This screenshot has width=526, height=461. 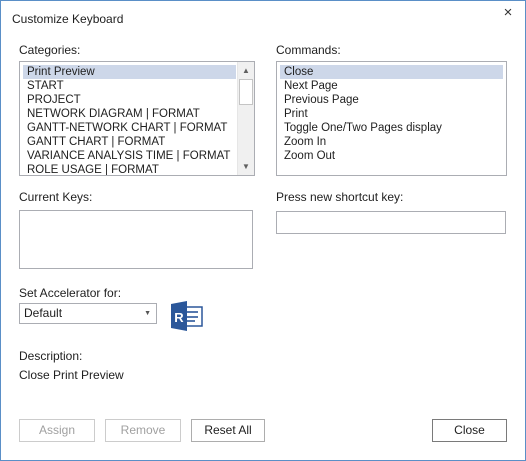 What do you see at coordinates (508, 13) in the screenshot?
I see `close-icon: ×` at bounding box center [508, 13].